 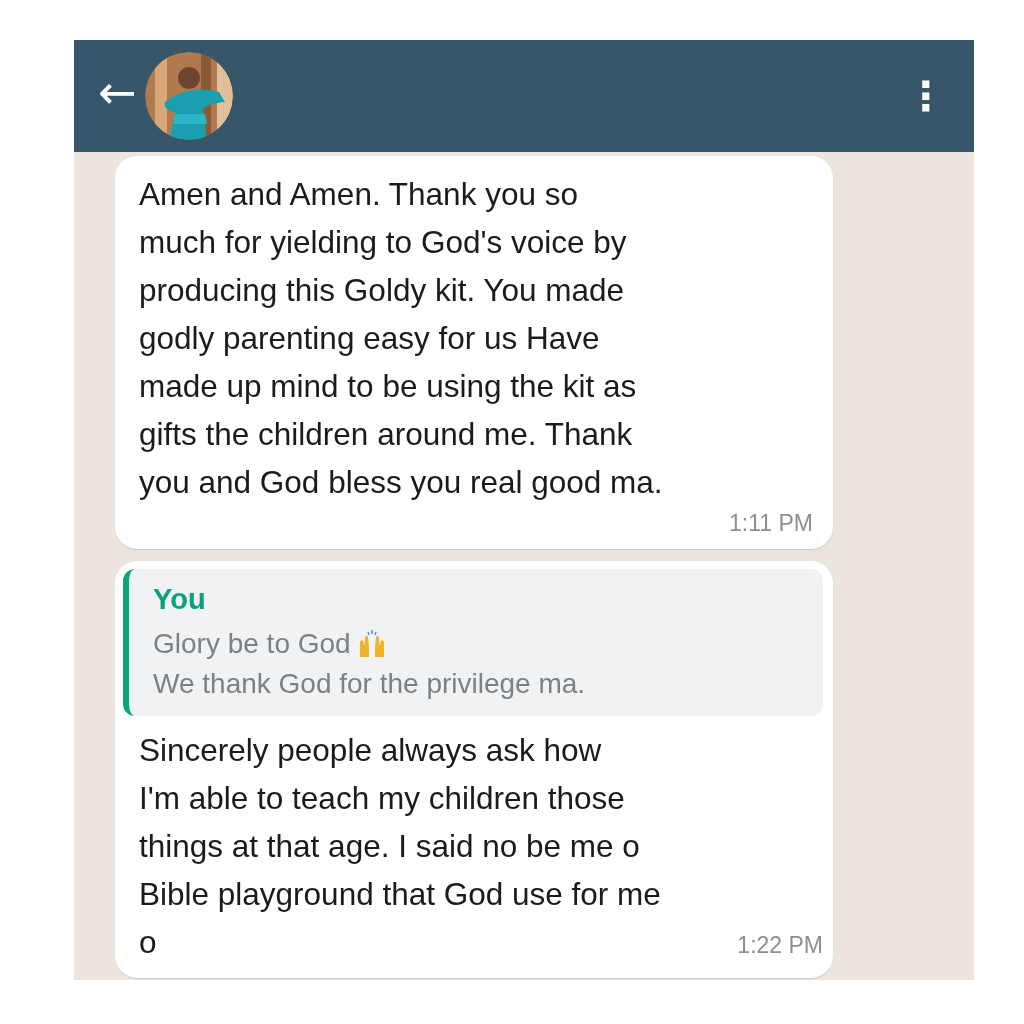 What do you see at coordinates (771, 523) in the screenshot?
I see `timestamp: 1:11 PM` at bounding box center [771, 523].